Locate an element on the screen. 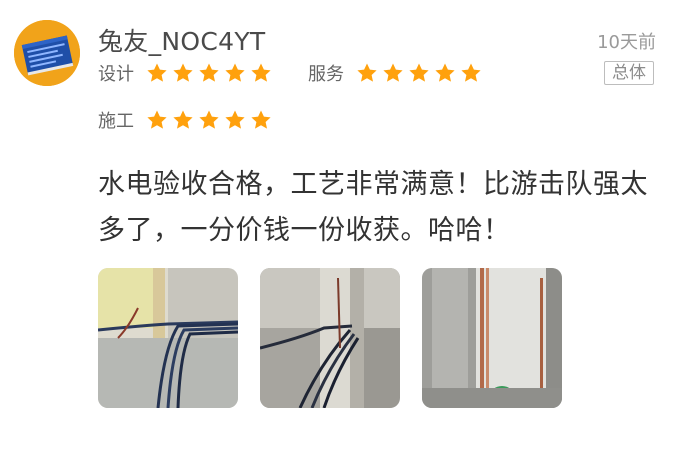  rating-label: 设计 is located at coordinates (116, 74).